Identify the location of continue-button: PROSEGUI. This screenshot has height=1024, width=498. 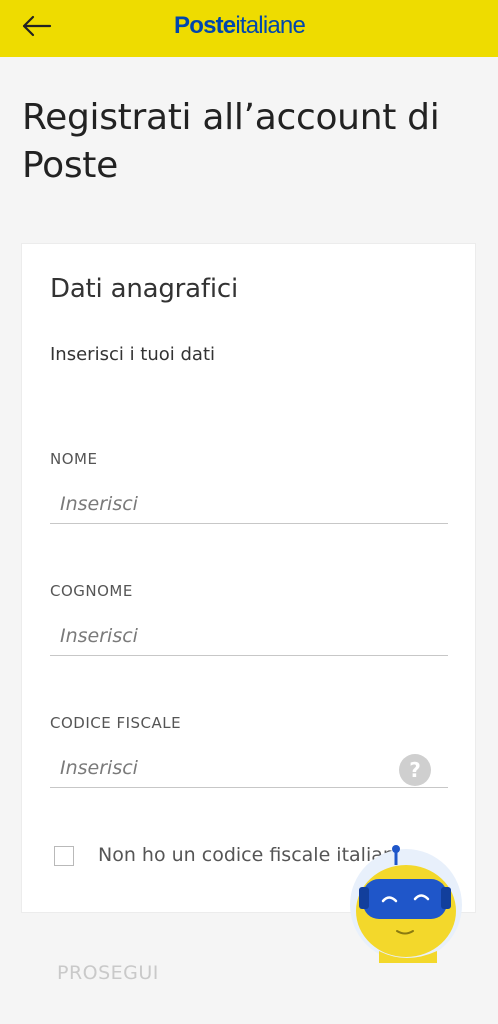
(108, 973).